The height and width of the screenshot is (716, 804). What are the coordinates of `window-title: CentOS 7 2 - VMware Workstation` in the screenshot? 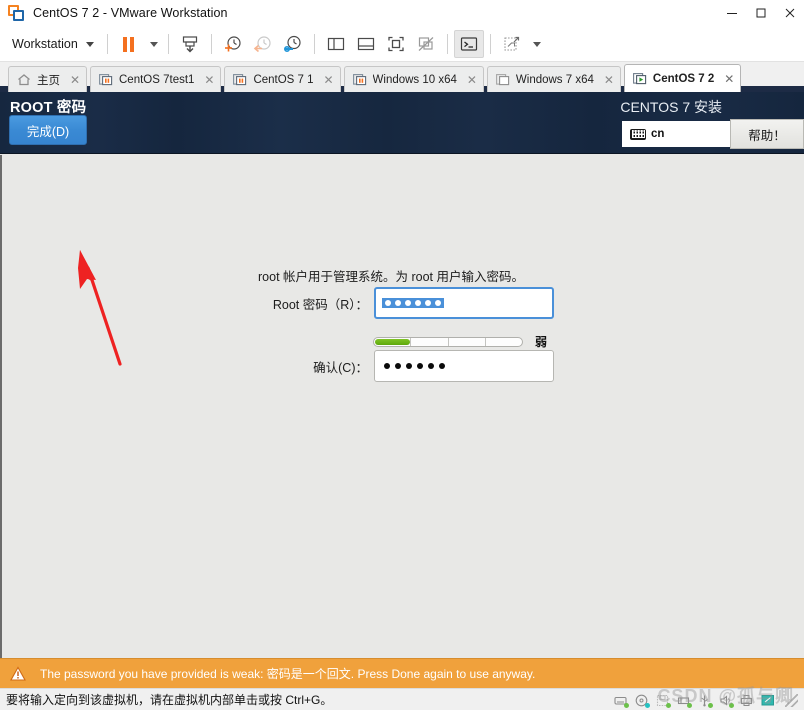 It's located at (130, 13).